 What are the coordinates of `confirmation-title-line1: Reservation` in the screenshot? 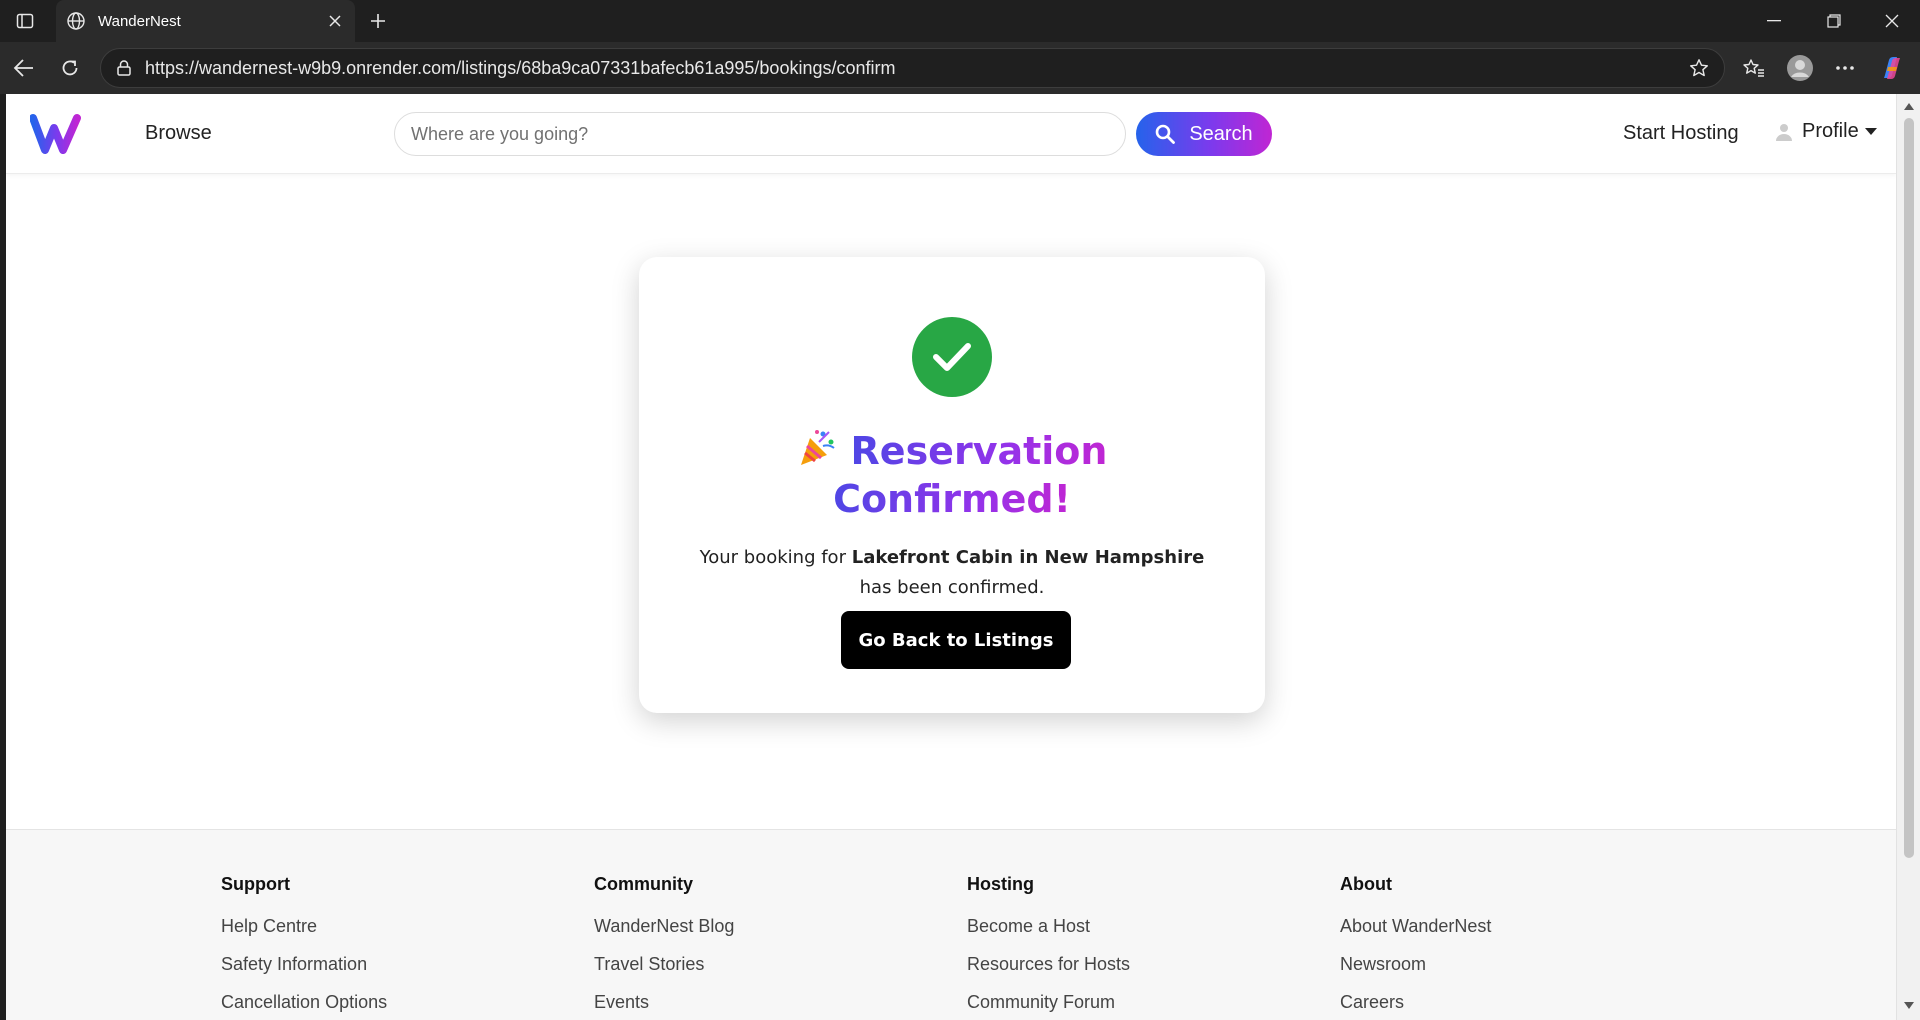 It's located at (979, 451).